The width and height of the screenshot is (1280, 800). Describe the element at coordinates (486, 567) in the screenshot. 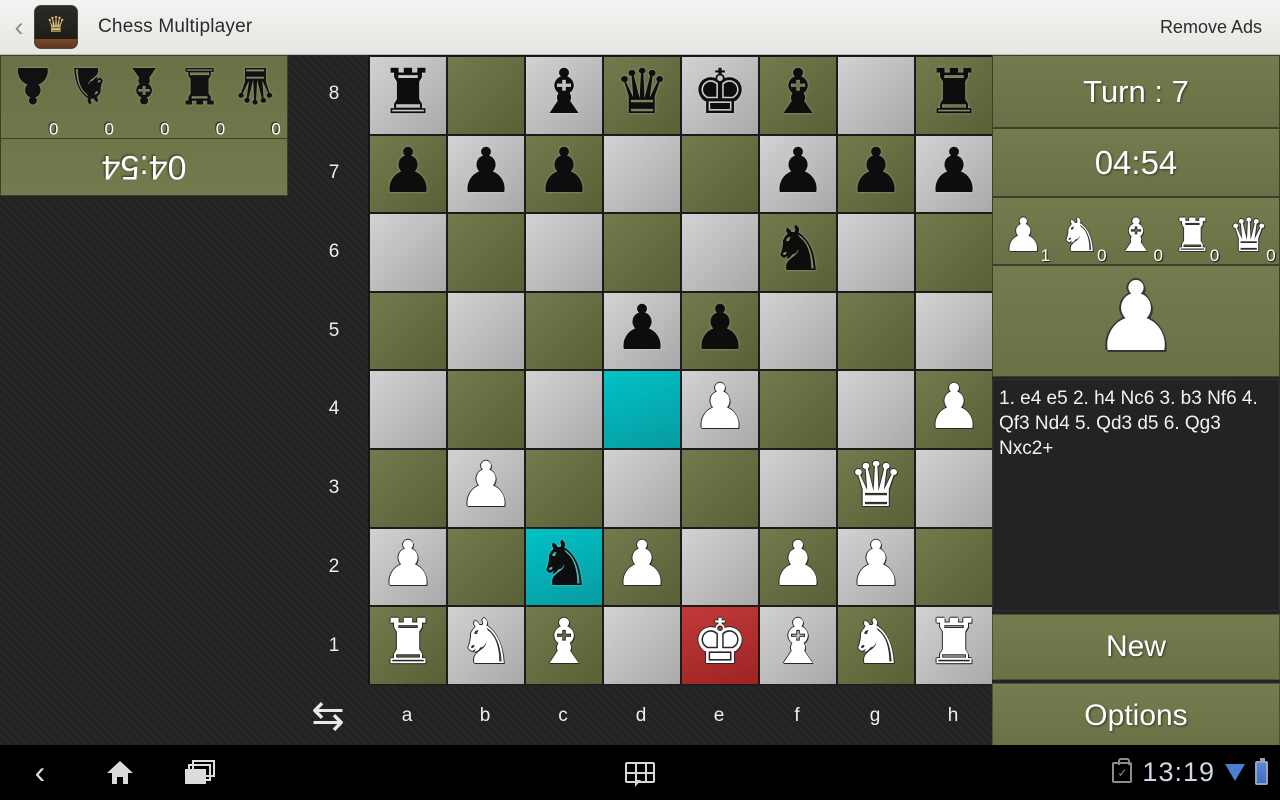

I see `board-square-b2` at that location.